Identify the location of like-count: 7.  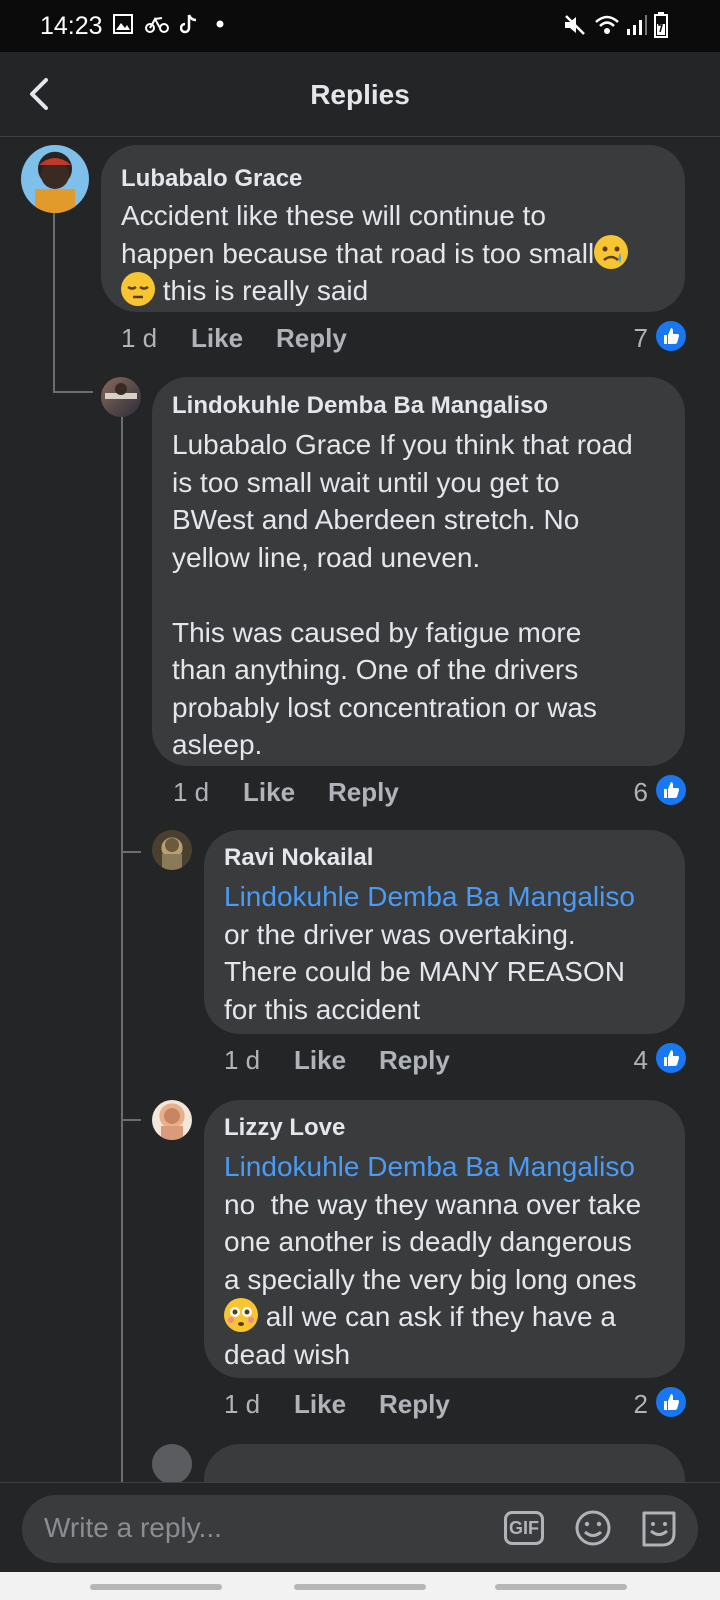
(640, 338).